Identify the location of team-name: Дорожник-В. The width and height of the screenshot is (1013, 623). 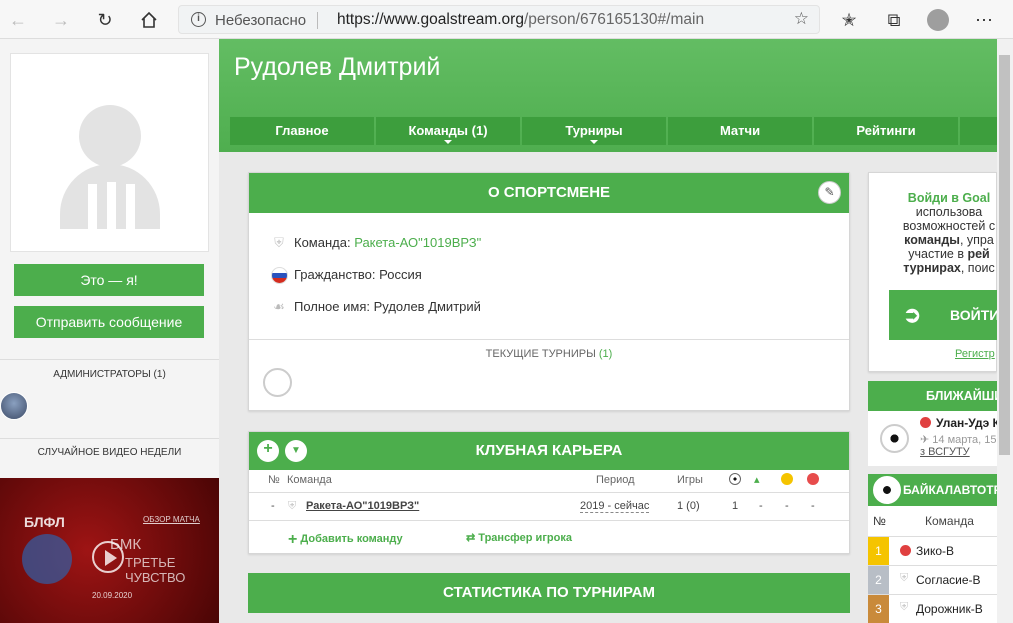
(949, 609).